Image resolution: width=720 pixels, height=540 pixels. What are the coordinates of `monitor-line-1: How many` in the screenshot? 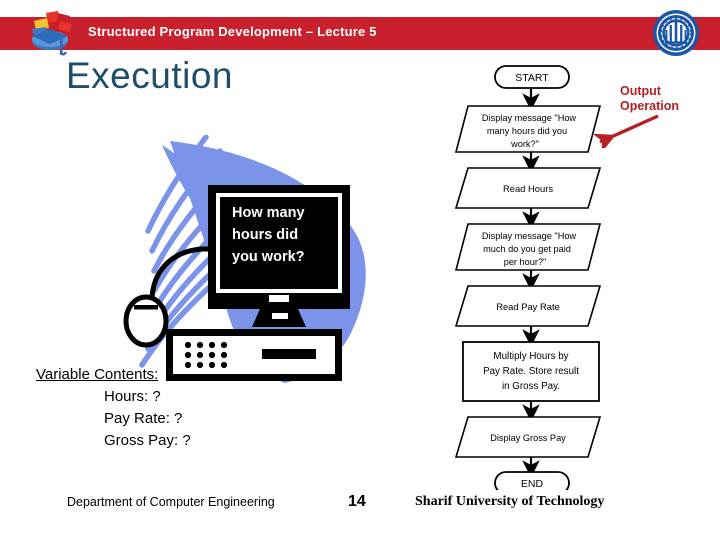 It's located at (268, 213).